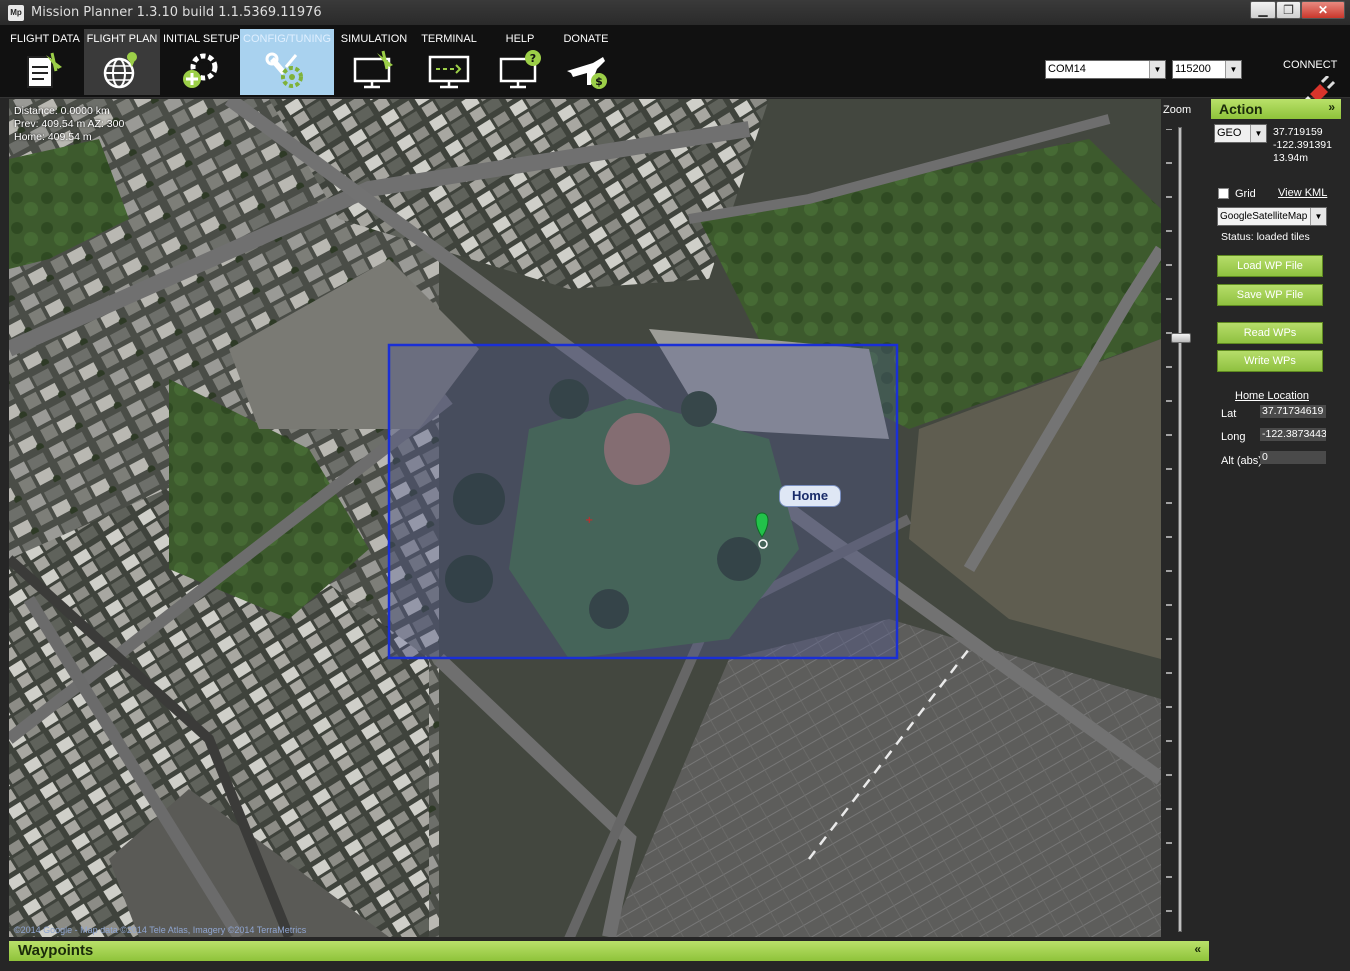  What do you see at coordinates (1229, 133) in the screenshot?
I see `coord-mode-value: GEO` at bounding box center [1229, 133].